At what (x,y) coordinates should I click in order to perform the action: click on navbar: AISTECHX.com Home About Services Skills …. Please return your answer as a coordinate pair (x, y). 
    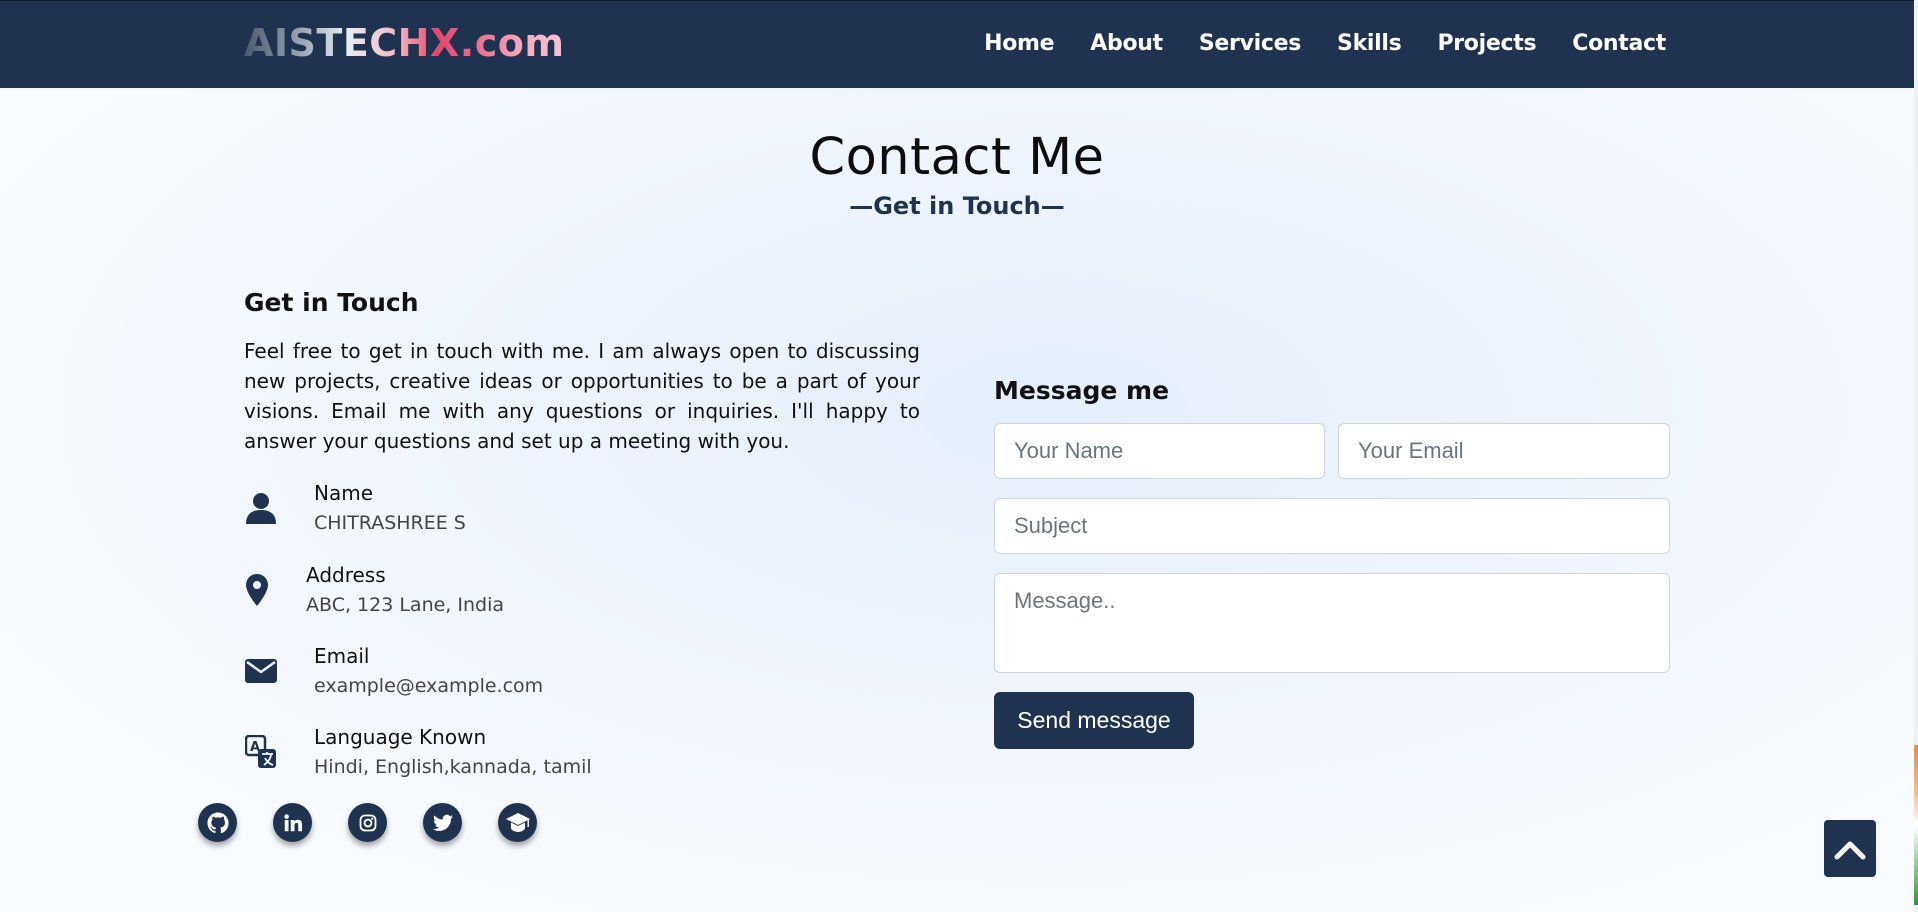
    Looking at the image, I should click on (957, 44).